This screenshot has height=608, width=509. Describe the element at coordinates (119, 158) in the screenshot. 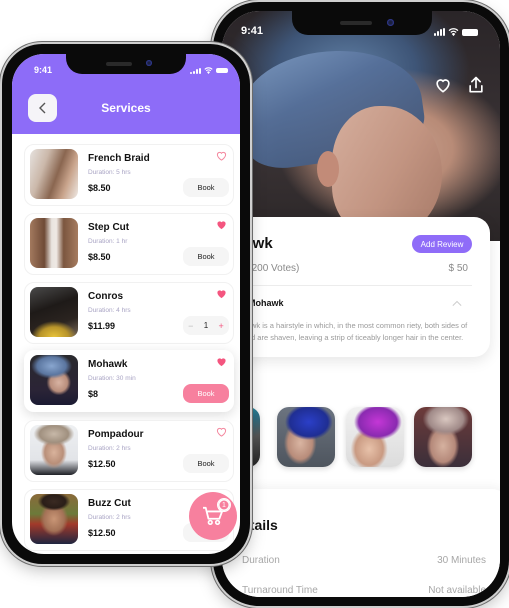

I see `service-name: French Braid` at that location.